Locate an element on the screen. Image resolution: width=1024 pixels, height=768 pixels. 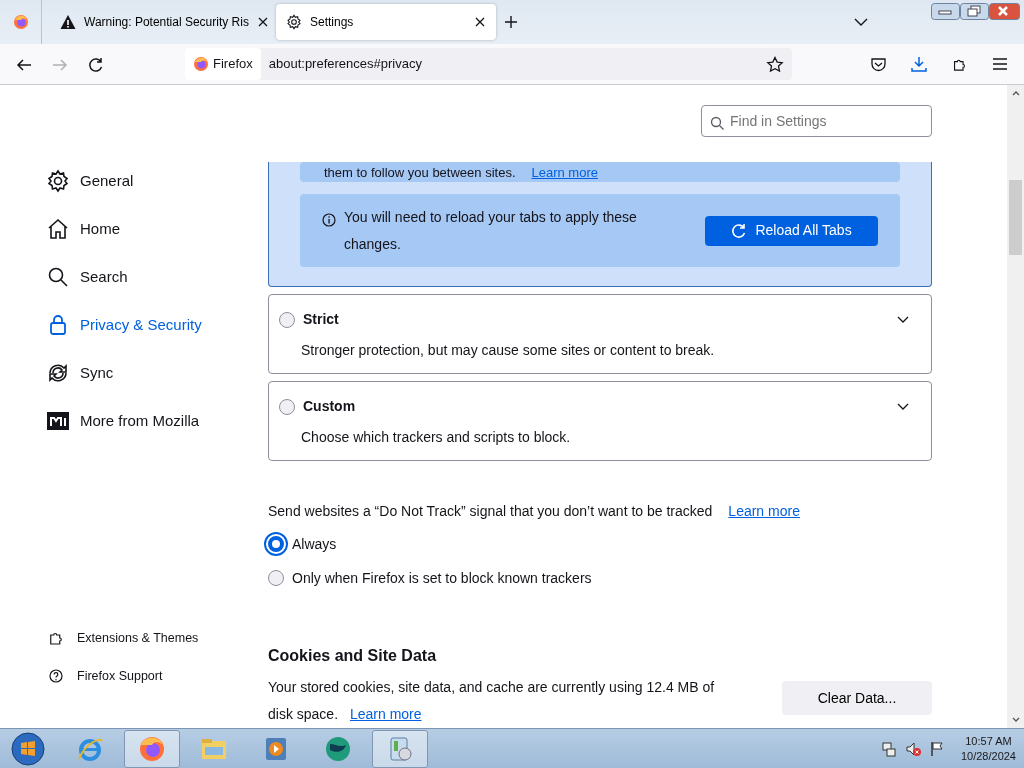
close-button is located at coordinates (1004, 11).